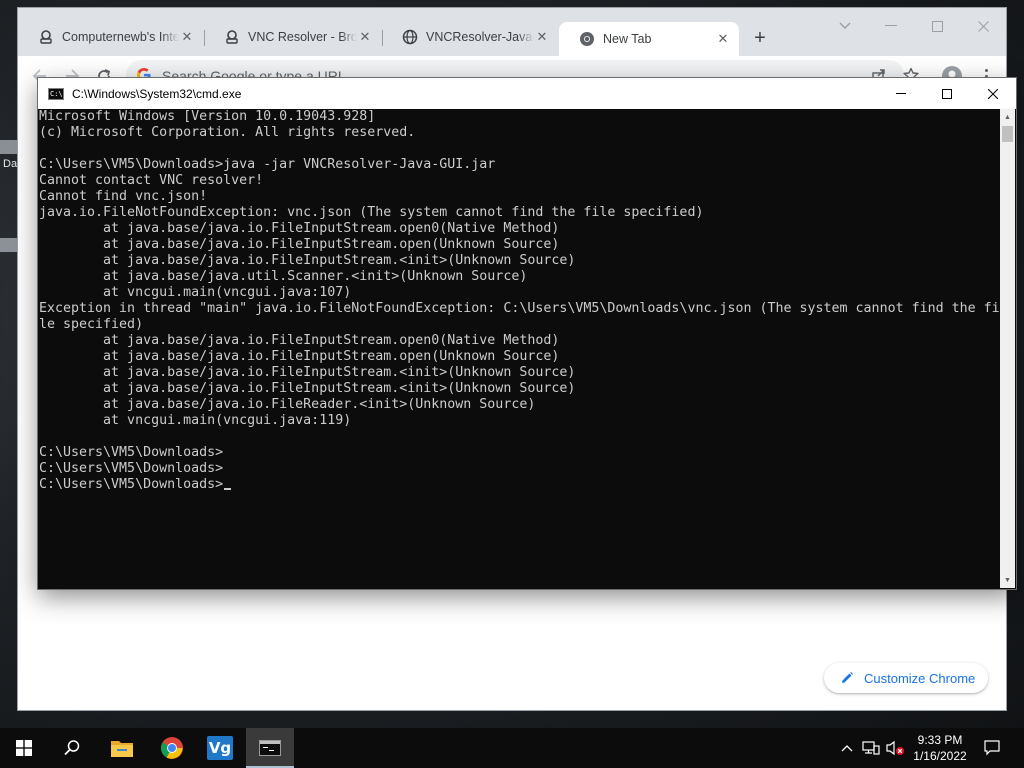 The height and width of the screenshot is (768, 1024). I want to click on scrollbar-thumb, so click(1007, 134).